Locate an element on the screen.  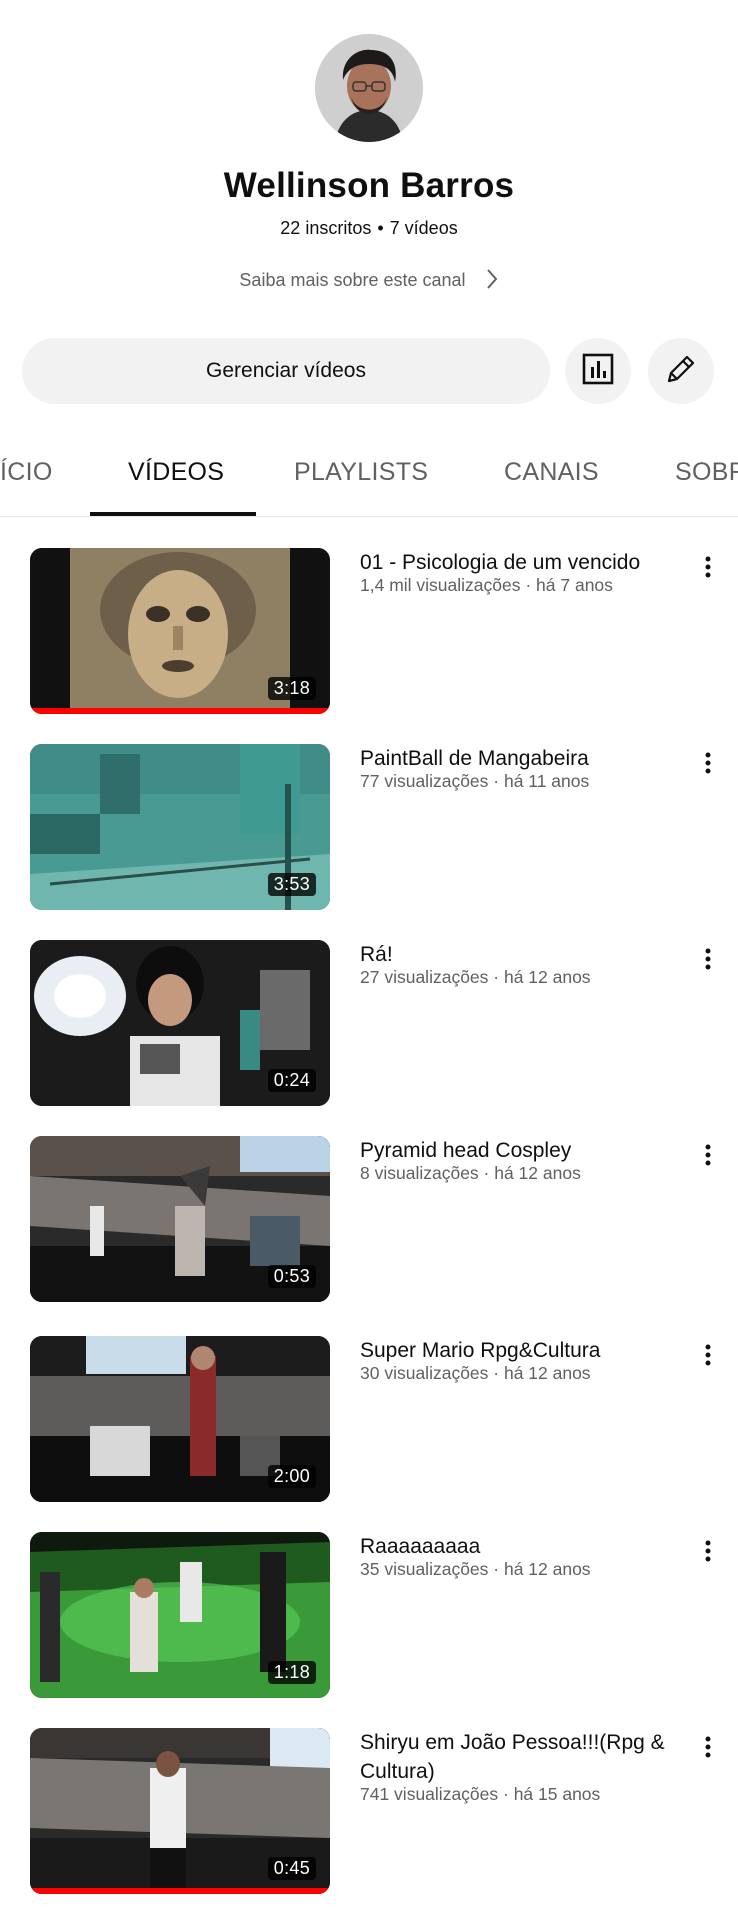
video-meta: 35 visualizações · há 12 anos is located at coordinates (475, 1569).